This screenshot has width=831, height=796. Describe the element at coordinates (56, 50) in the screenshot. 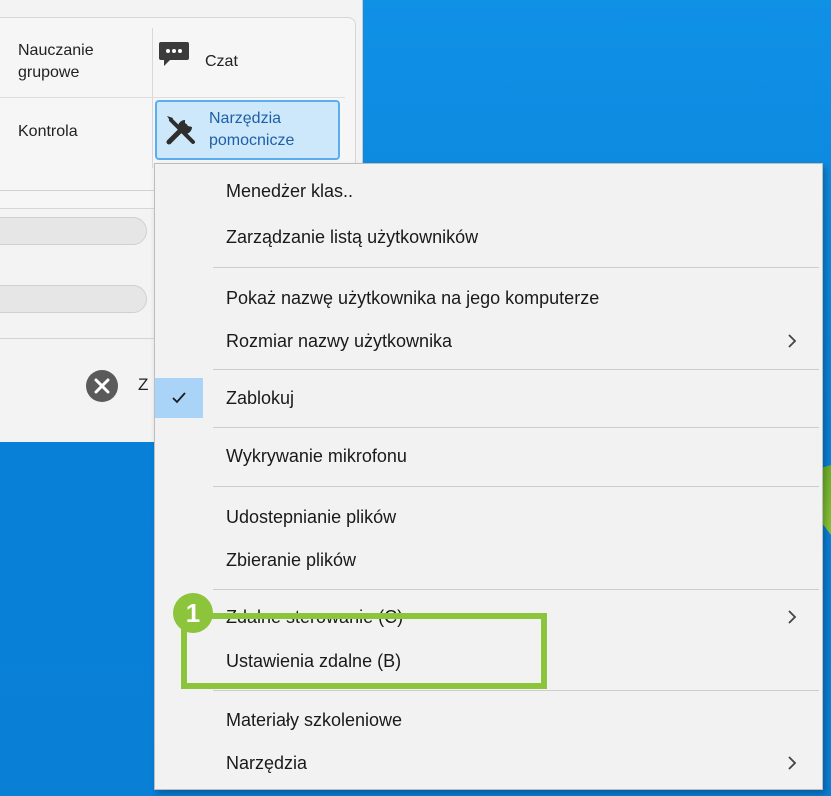

I see `ribbon-label: Nauczanie` at that location.